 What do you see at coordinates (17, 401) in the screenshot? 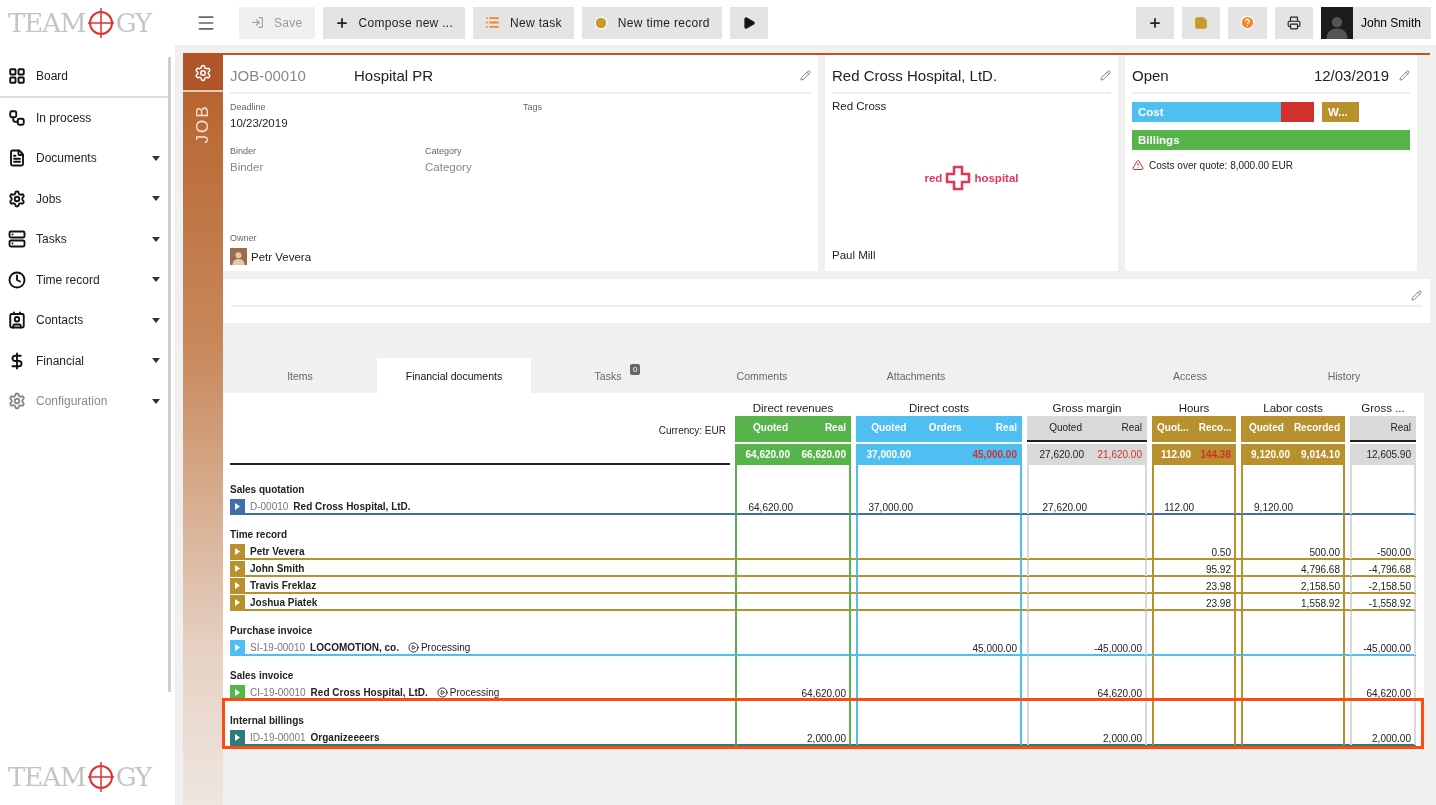
I see `settings-icon` at bounding box center [17, 401].